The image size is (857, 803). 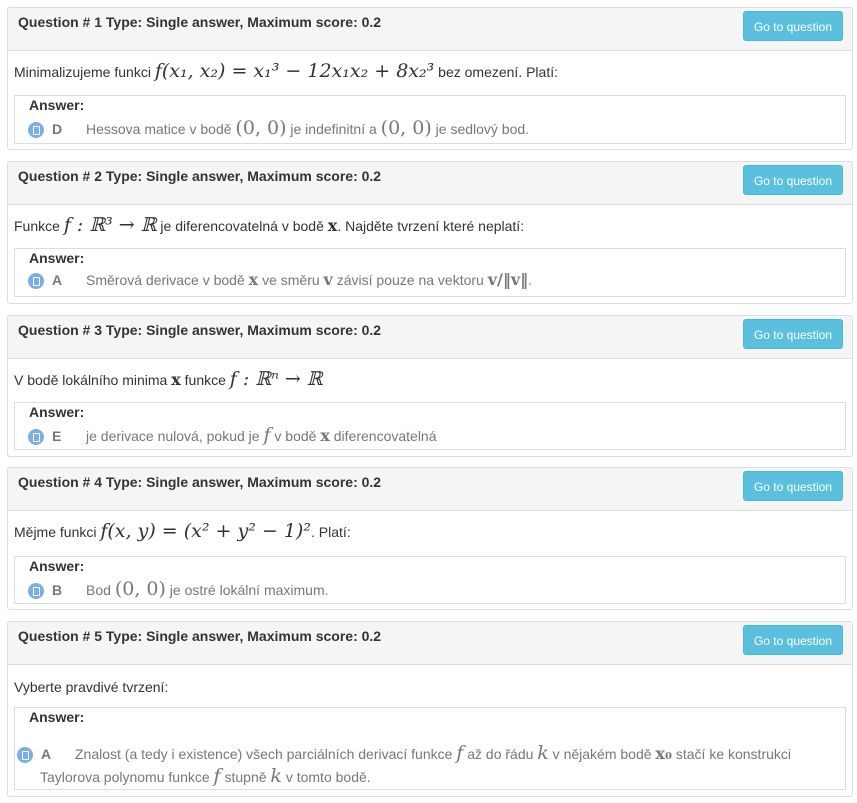 What do you see at coordinates (508, 279) in the screenshot?
I see `math-expression: v/‖v‖` at bounding box center [508, 279].